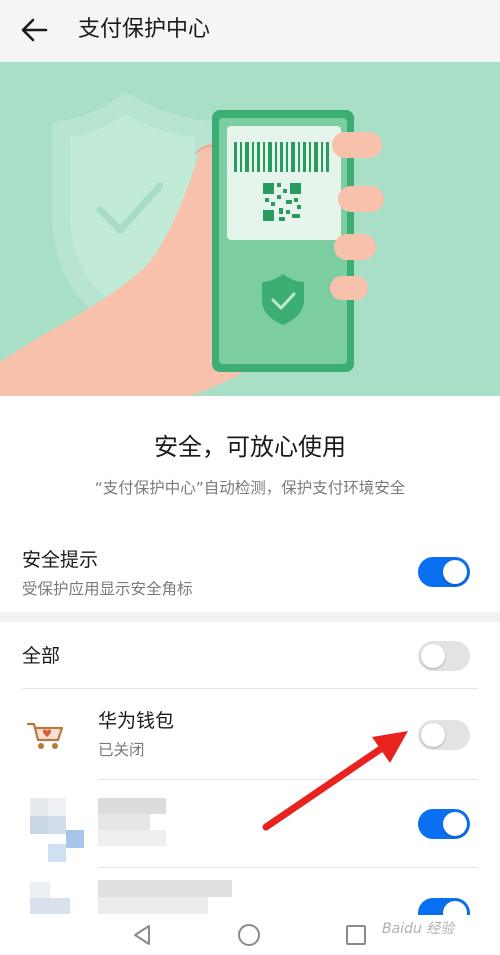 The width and height of the screenshot is (500, 955). I want to click on circle-home-icon, so click(249, 935).